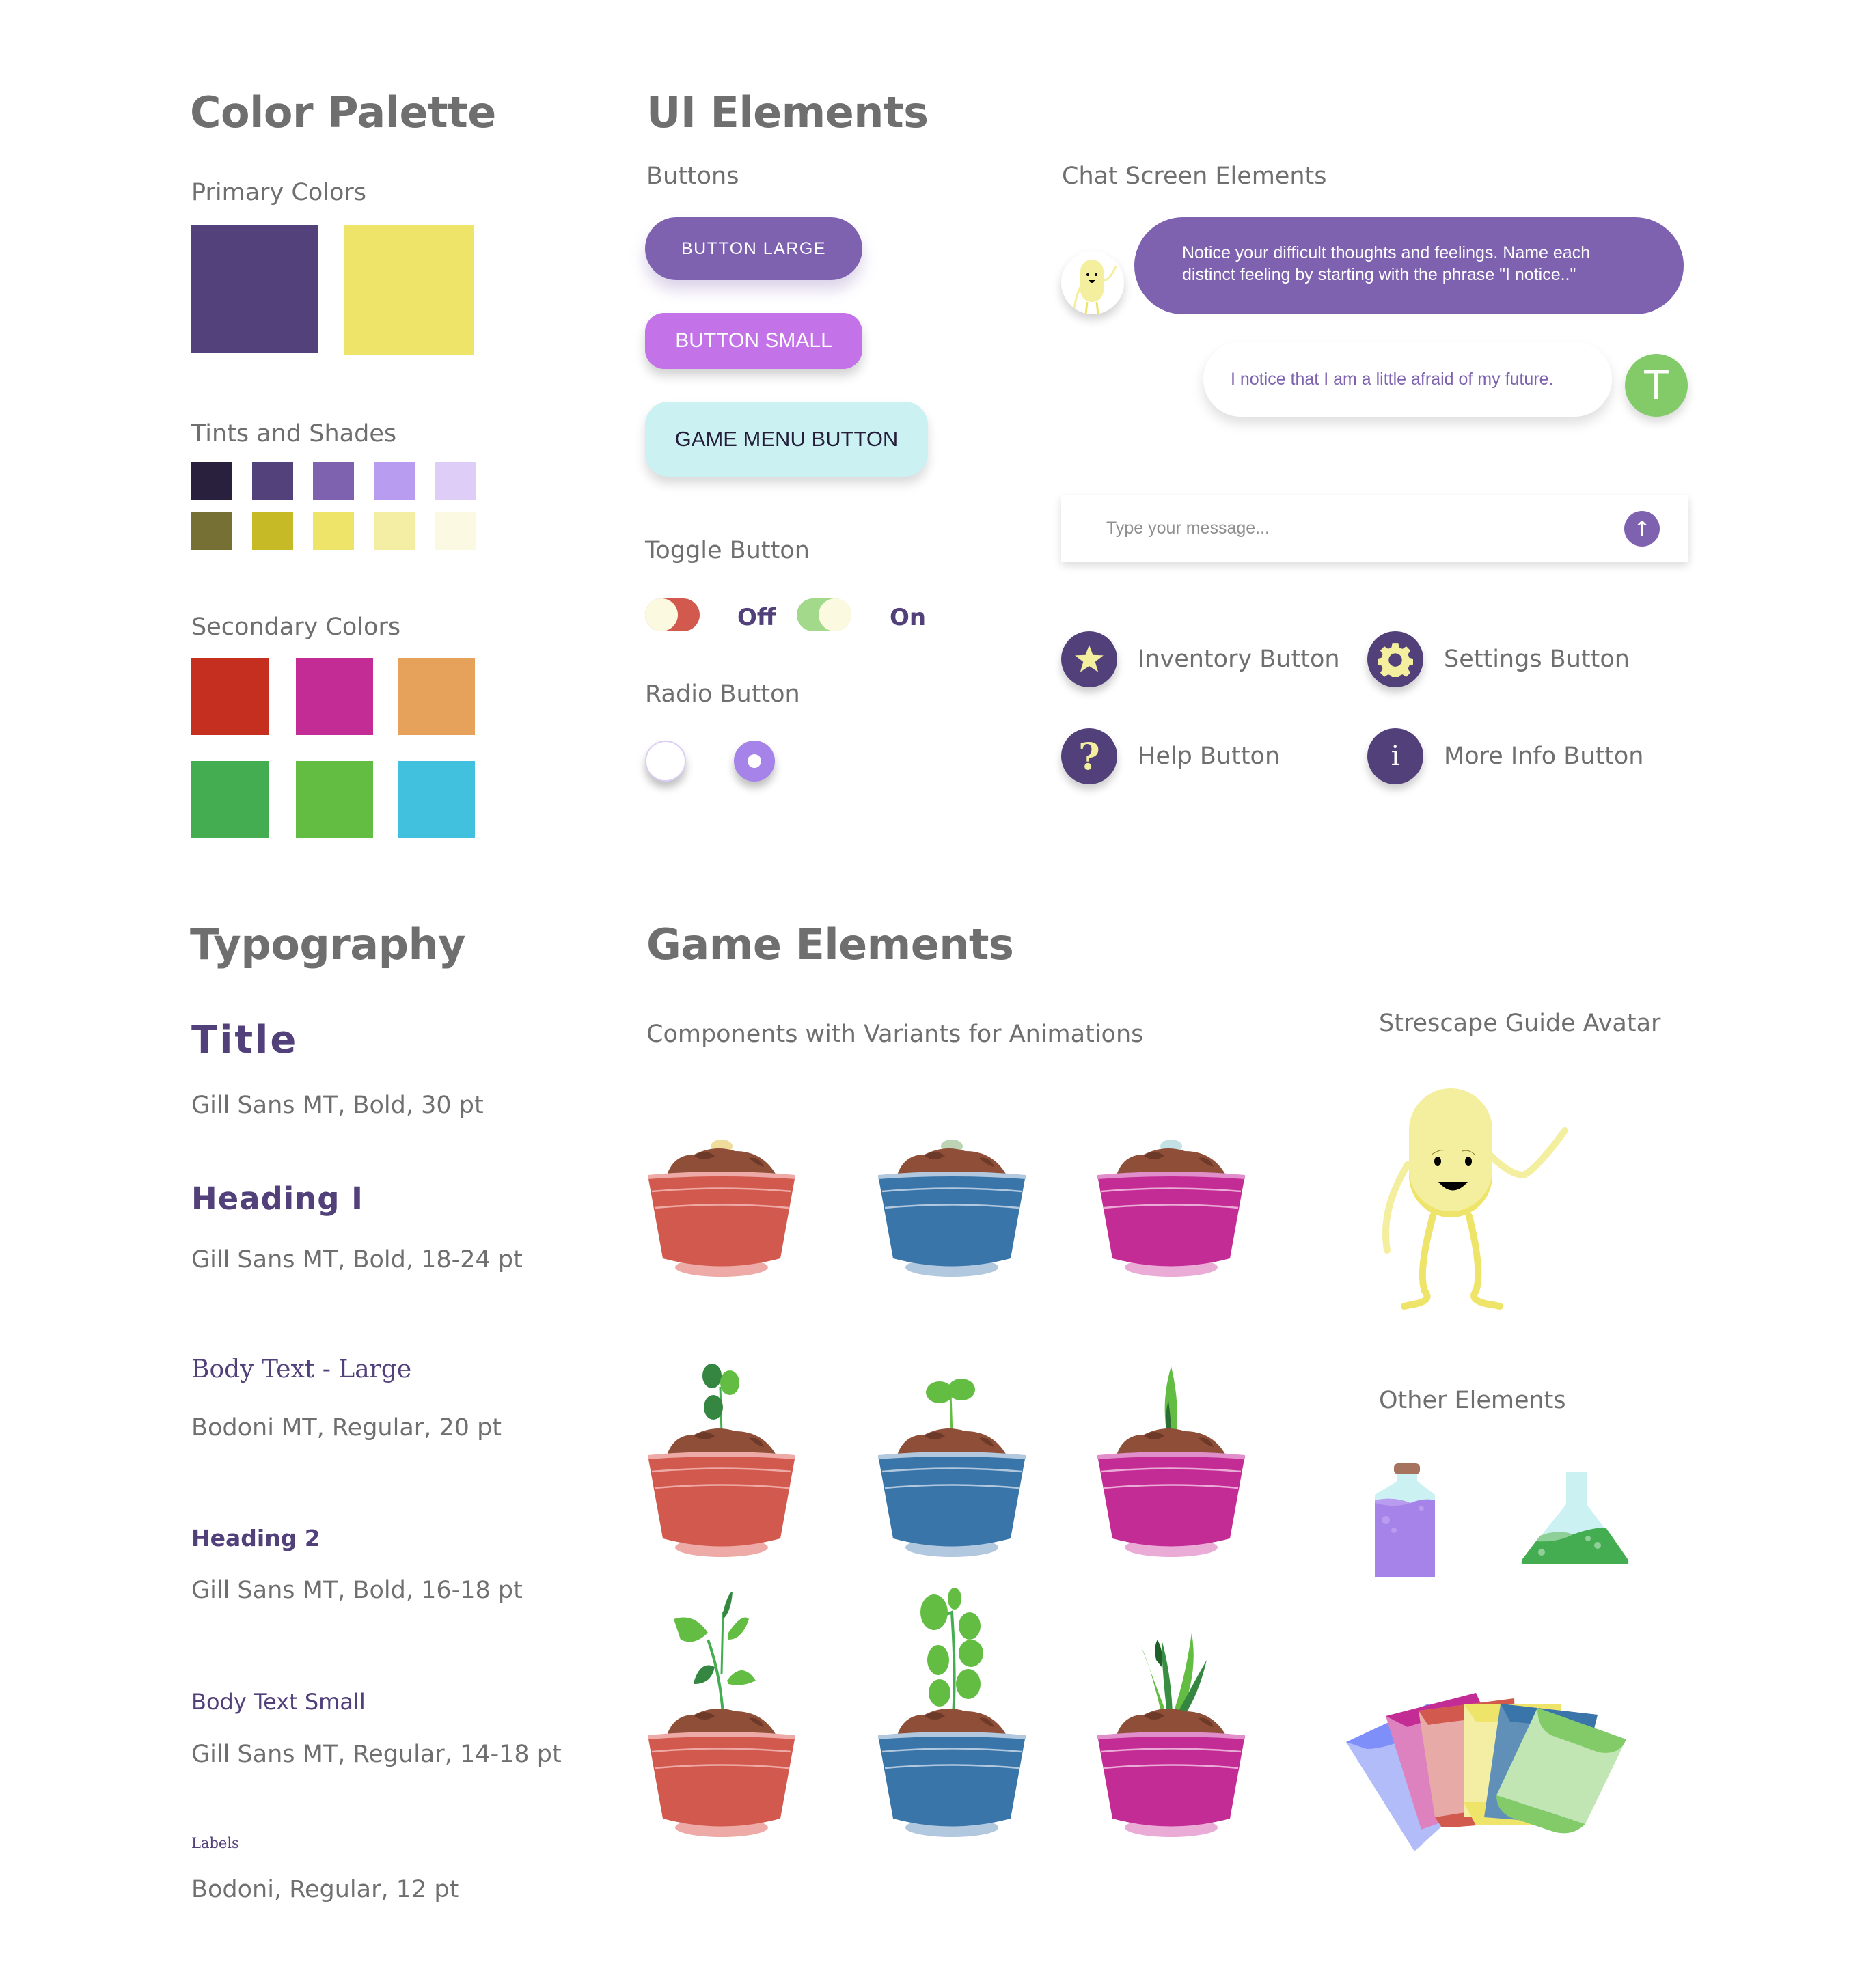 Image resolution: width=1875 pixels, height=1988 pixels. I want to click on question-icon: ?, so click(1089, 756).